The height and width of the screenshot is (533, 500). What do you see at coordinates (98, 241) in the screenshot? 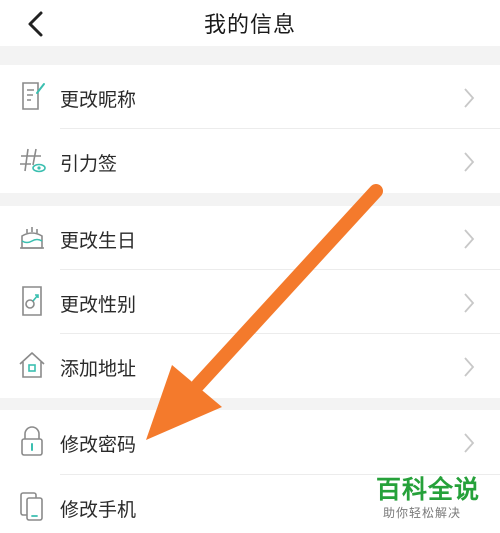
I see `row-label: 更改生日` at bounding box center [98, 241].